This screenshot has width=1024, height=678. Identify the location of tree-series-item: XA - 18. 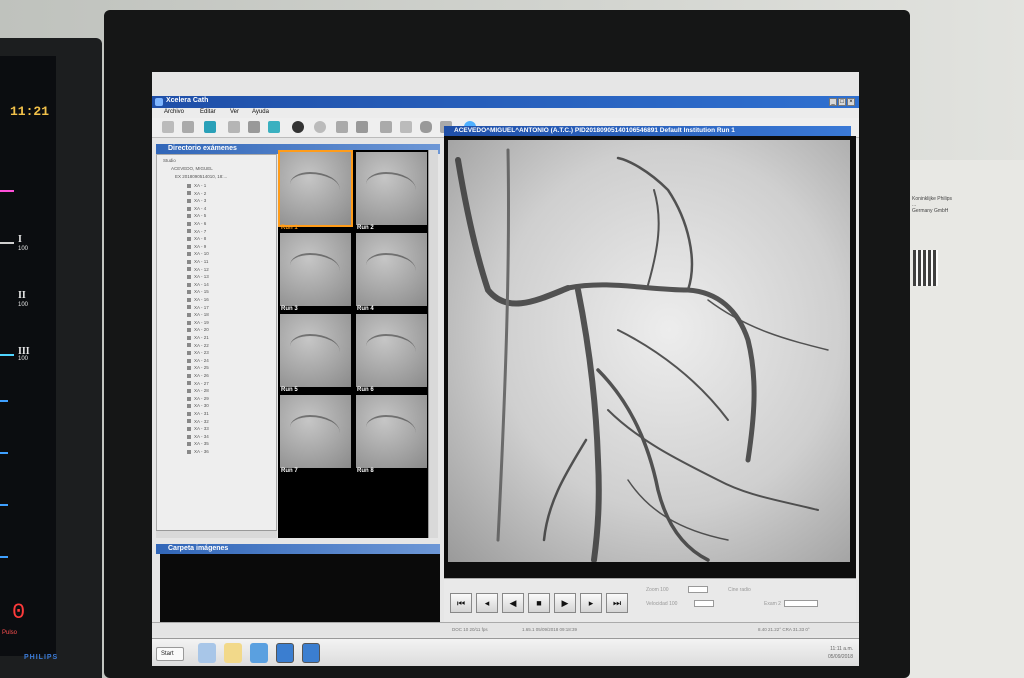
(198, 314).